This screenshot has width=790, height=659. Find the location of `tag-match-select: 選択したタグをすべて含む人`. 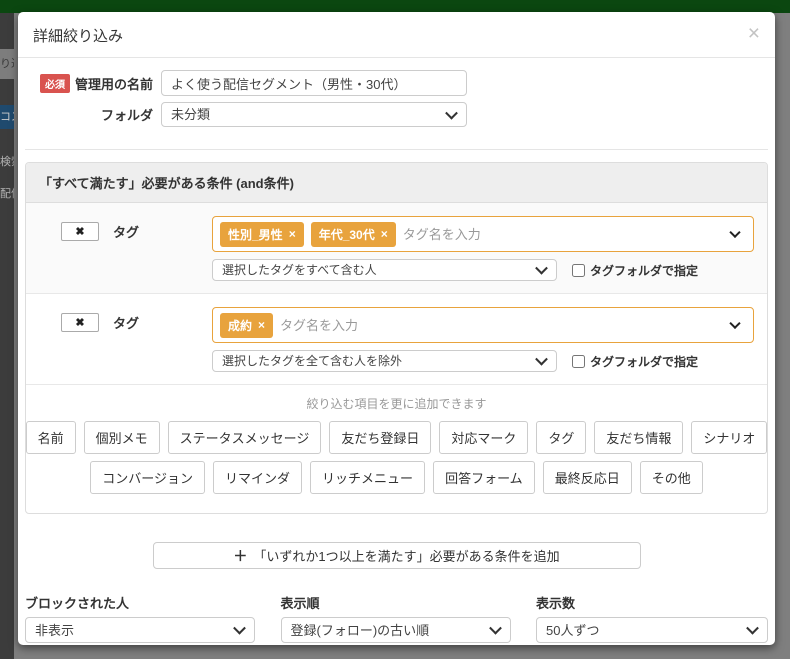

tag-match-select: 選択したタグをすべて含む人 is located at coordinates (384, 270).